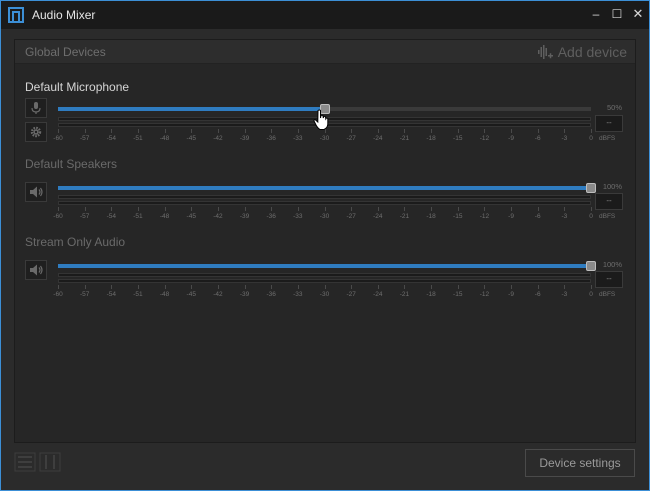 This screenshot has width=650, height=491. Describe the element at coordinates (351, 294) in the screenshot. I see `tick-label: -27` at that location.